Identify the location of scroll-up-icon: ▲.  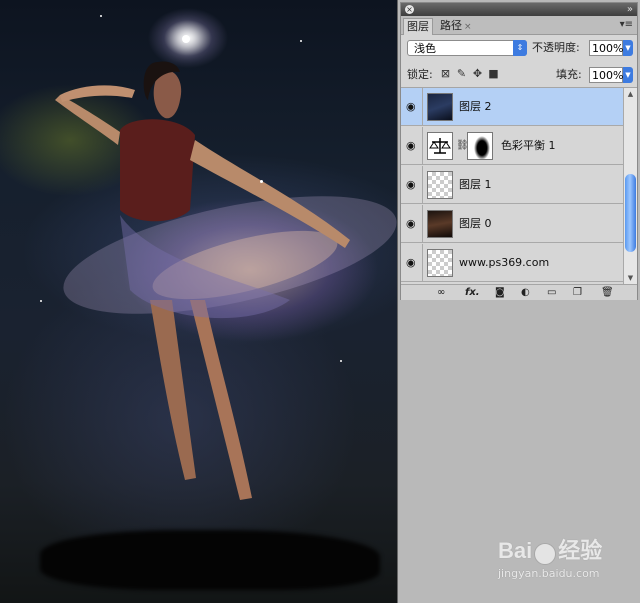
(630, 94).